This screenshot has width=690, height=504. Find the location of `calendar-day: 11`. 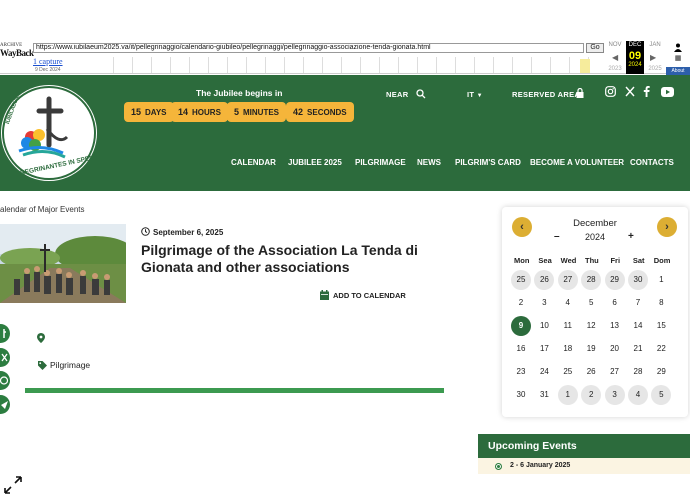

calendar-day: 11 is located at coordinates (568, 326).